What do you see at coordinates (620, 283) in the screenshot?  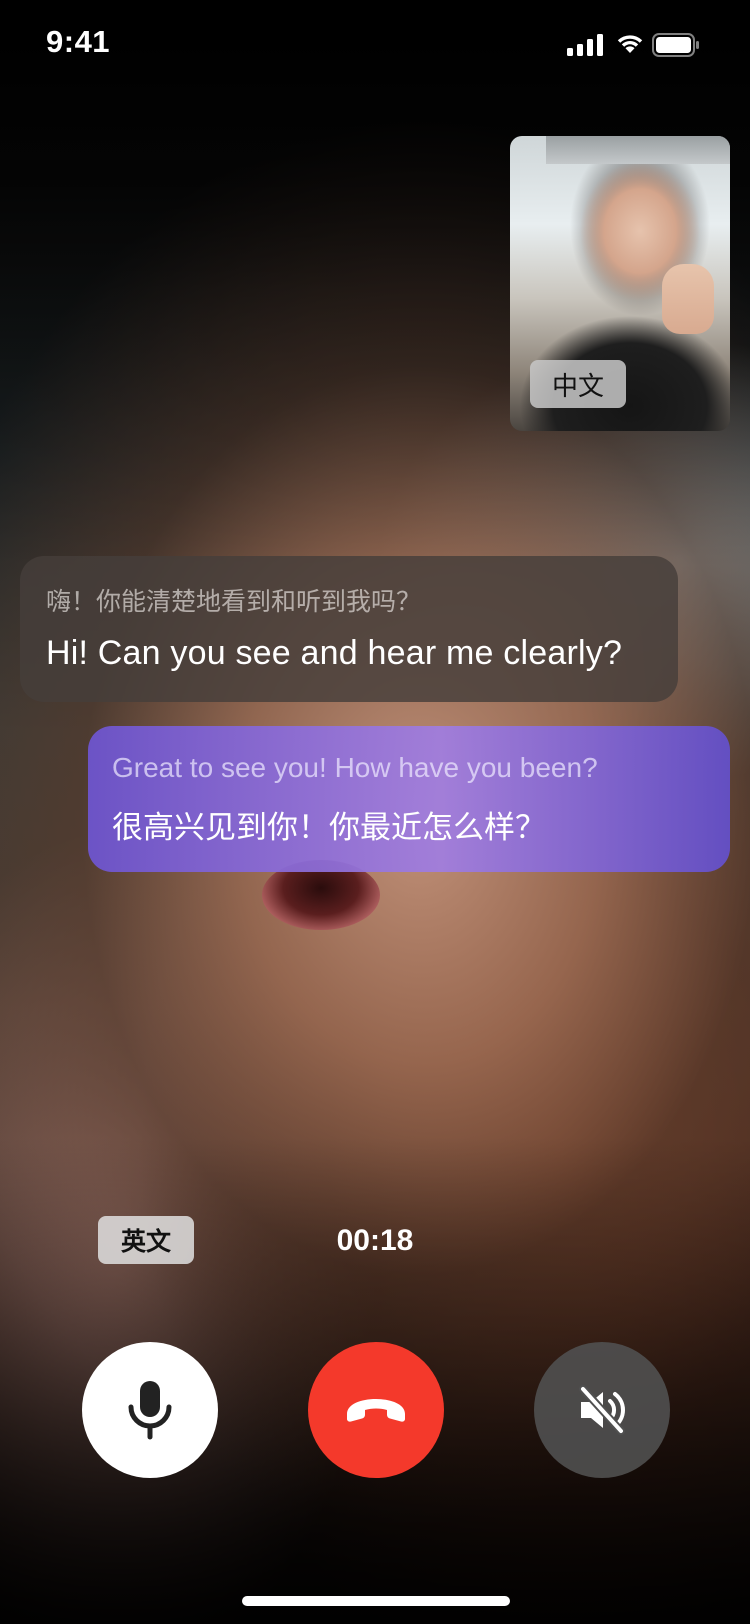 I see `remote-participant-video: 中文` at bounding box center [620, 283].